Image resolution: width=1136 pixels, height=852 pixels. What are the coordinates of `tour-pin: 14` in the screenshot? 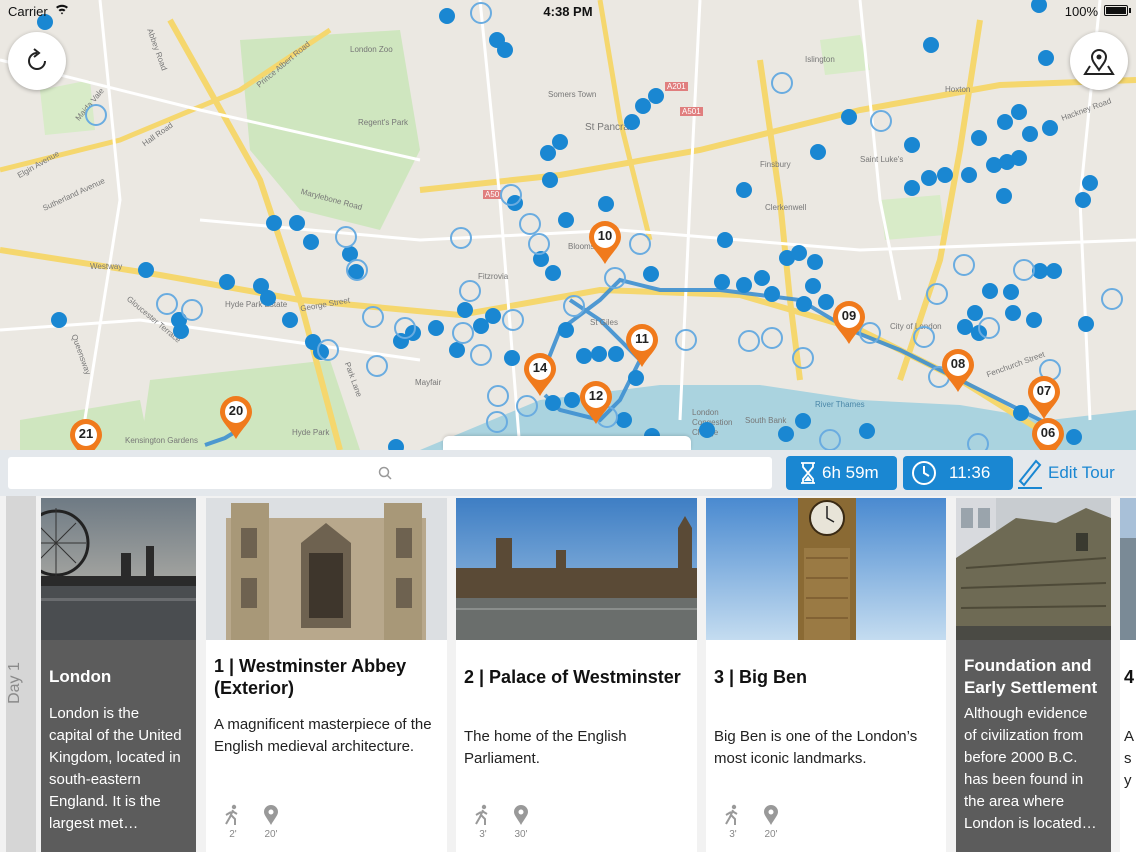 It's located at (540, 375).